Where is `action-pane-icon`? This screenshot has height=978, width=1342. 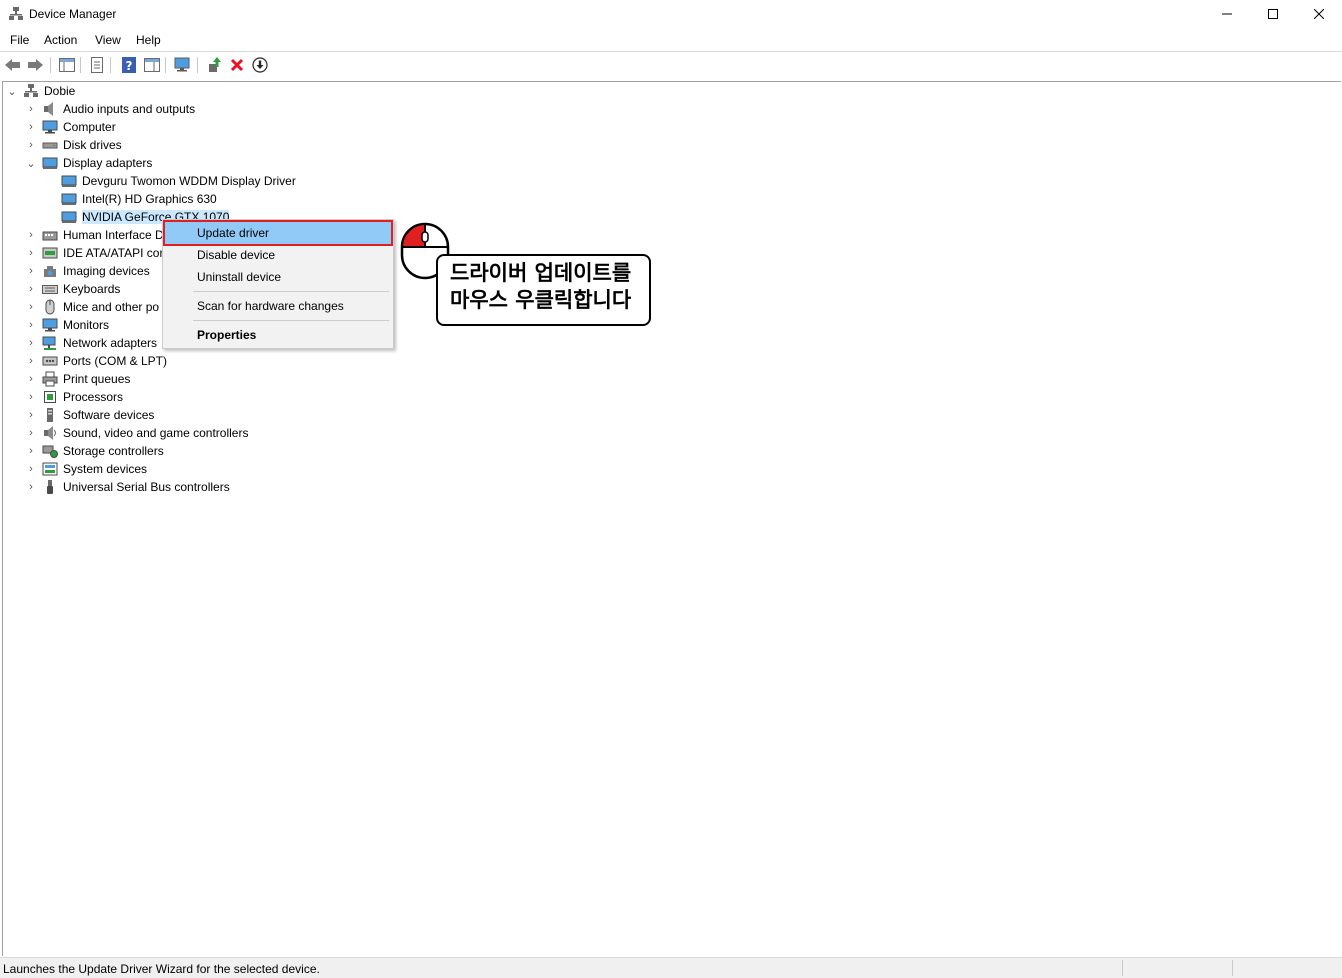 action-pane-icon is located at coordinates (152, 65).